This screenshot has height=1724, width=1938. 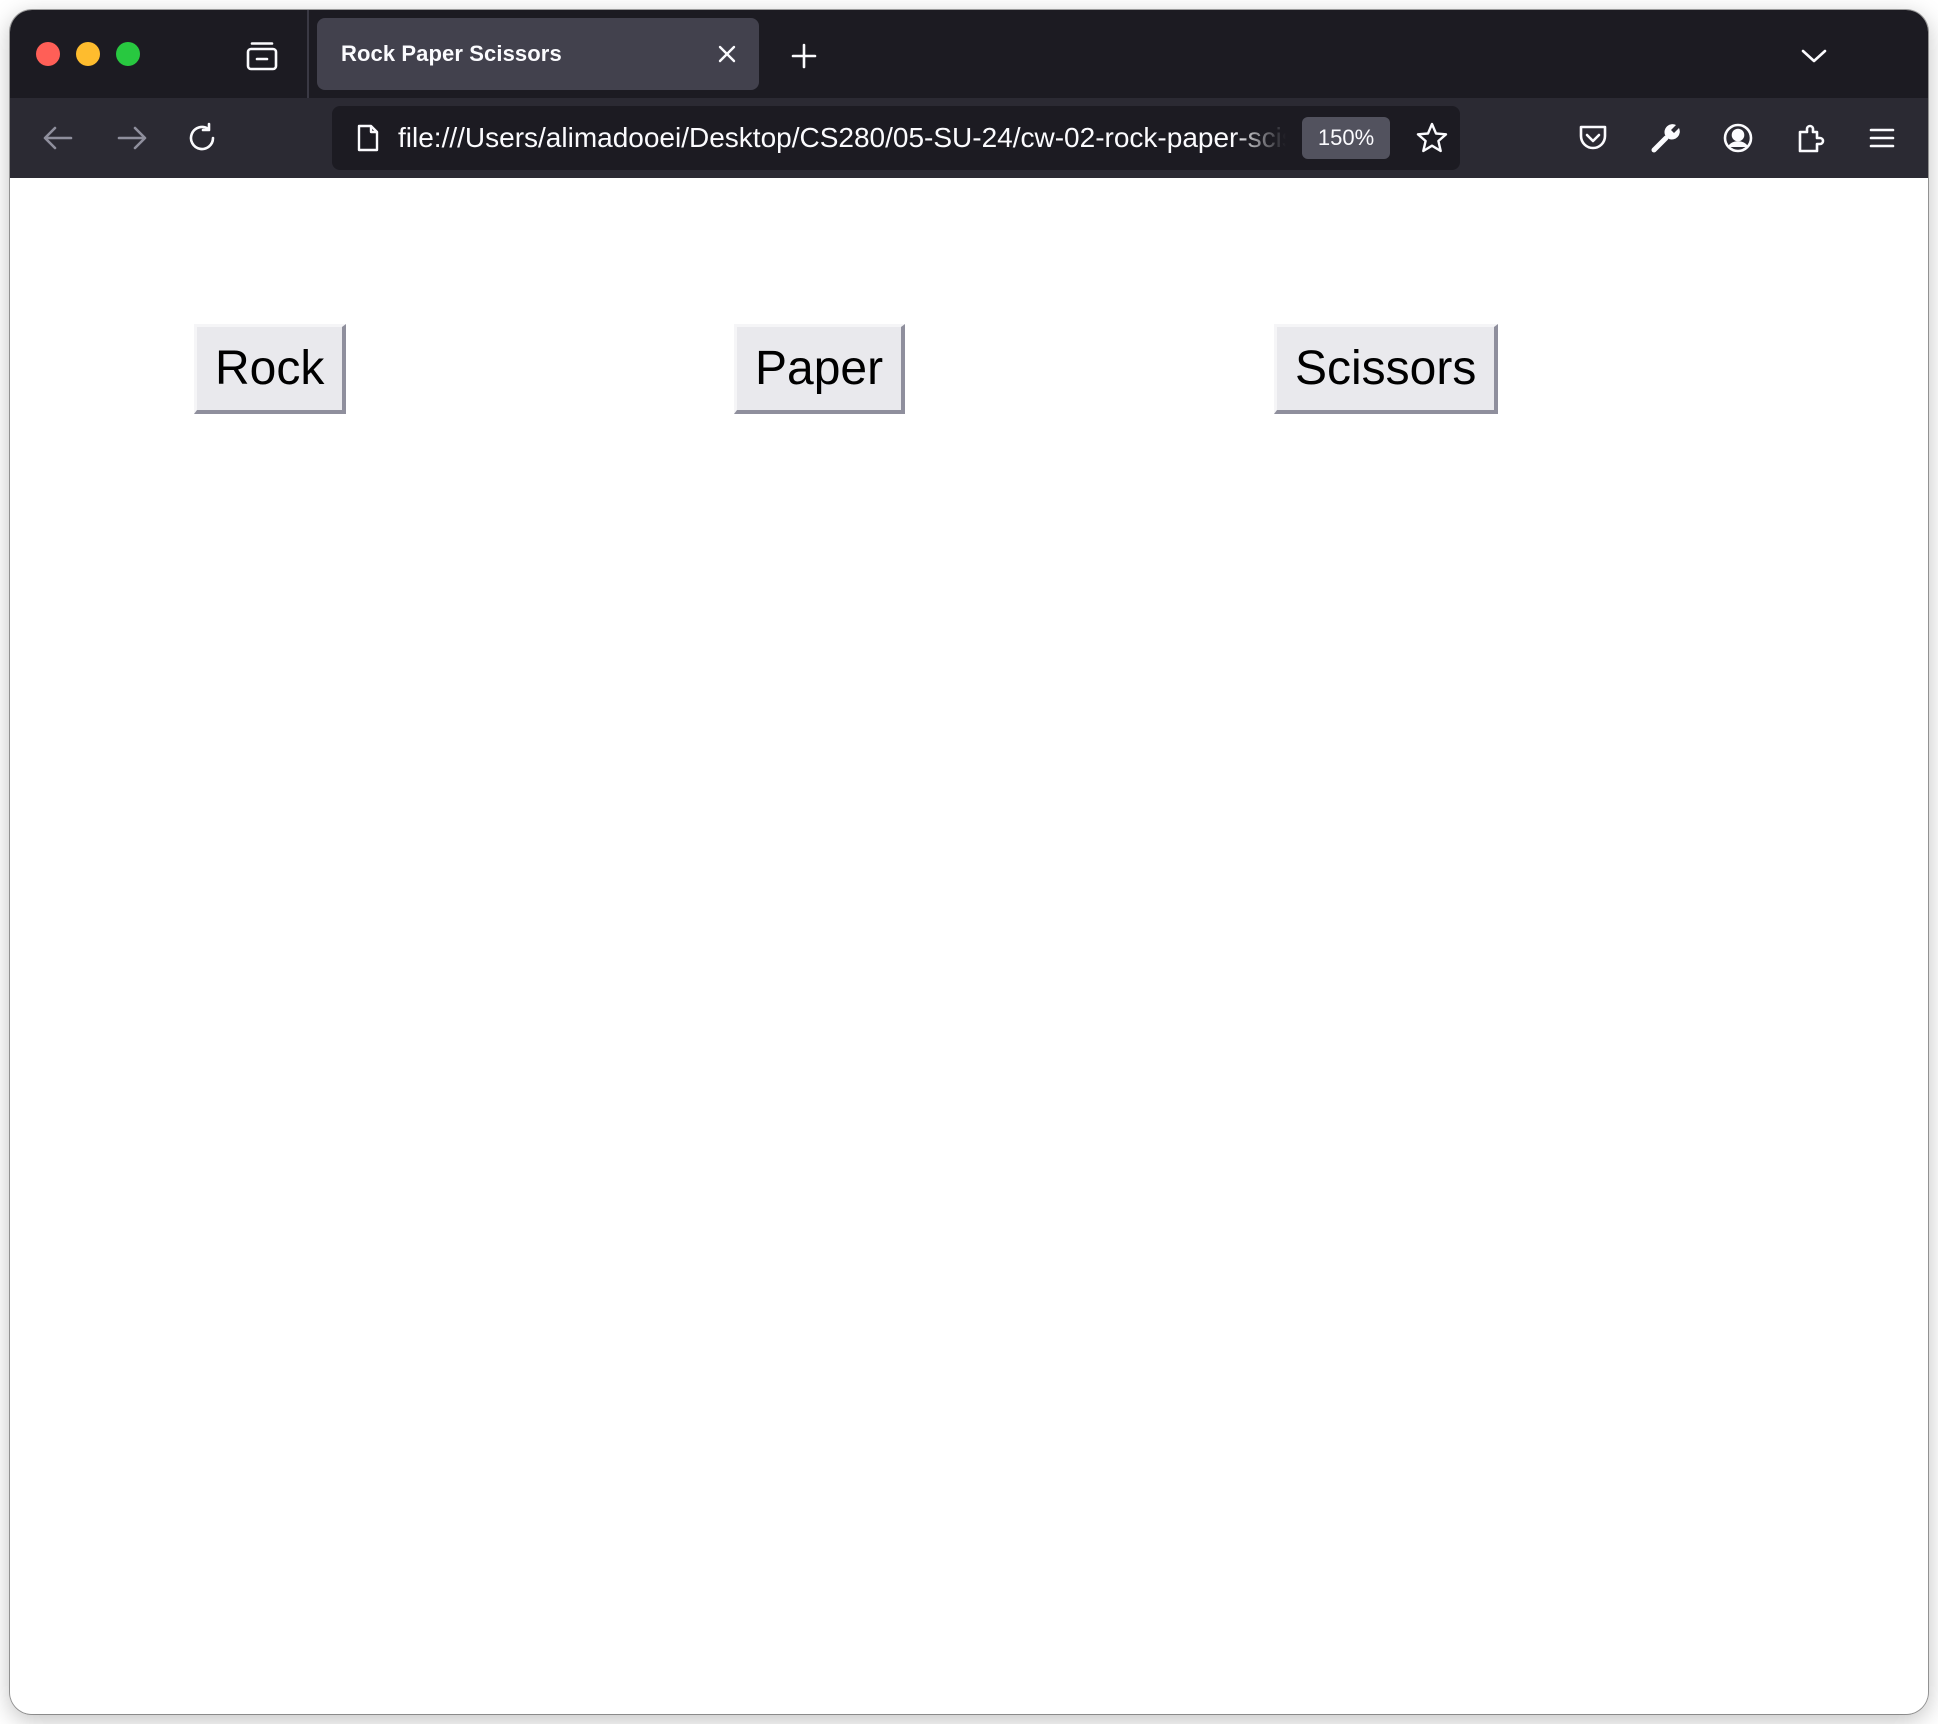 I want to click on hamburger-icon, so click(x=1882, y=138).